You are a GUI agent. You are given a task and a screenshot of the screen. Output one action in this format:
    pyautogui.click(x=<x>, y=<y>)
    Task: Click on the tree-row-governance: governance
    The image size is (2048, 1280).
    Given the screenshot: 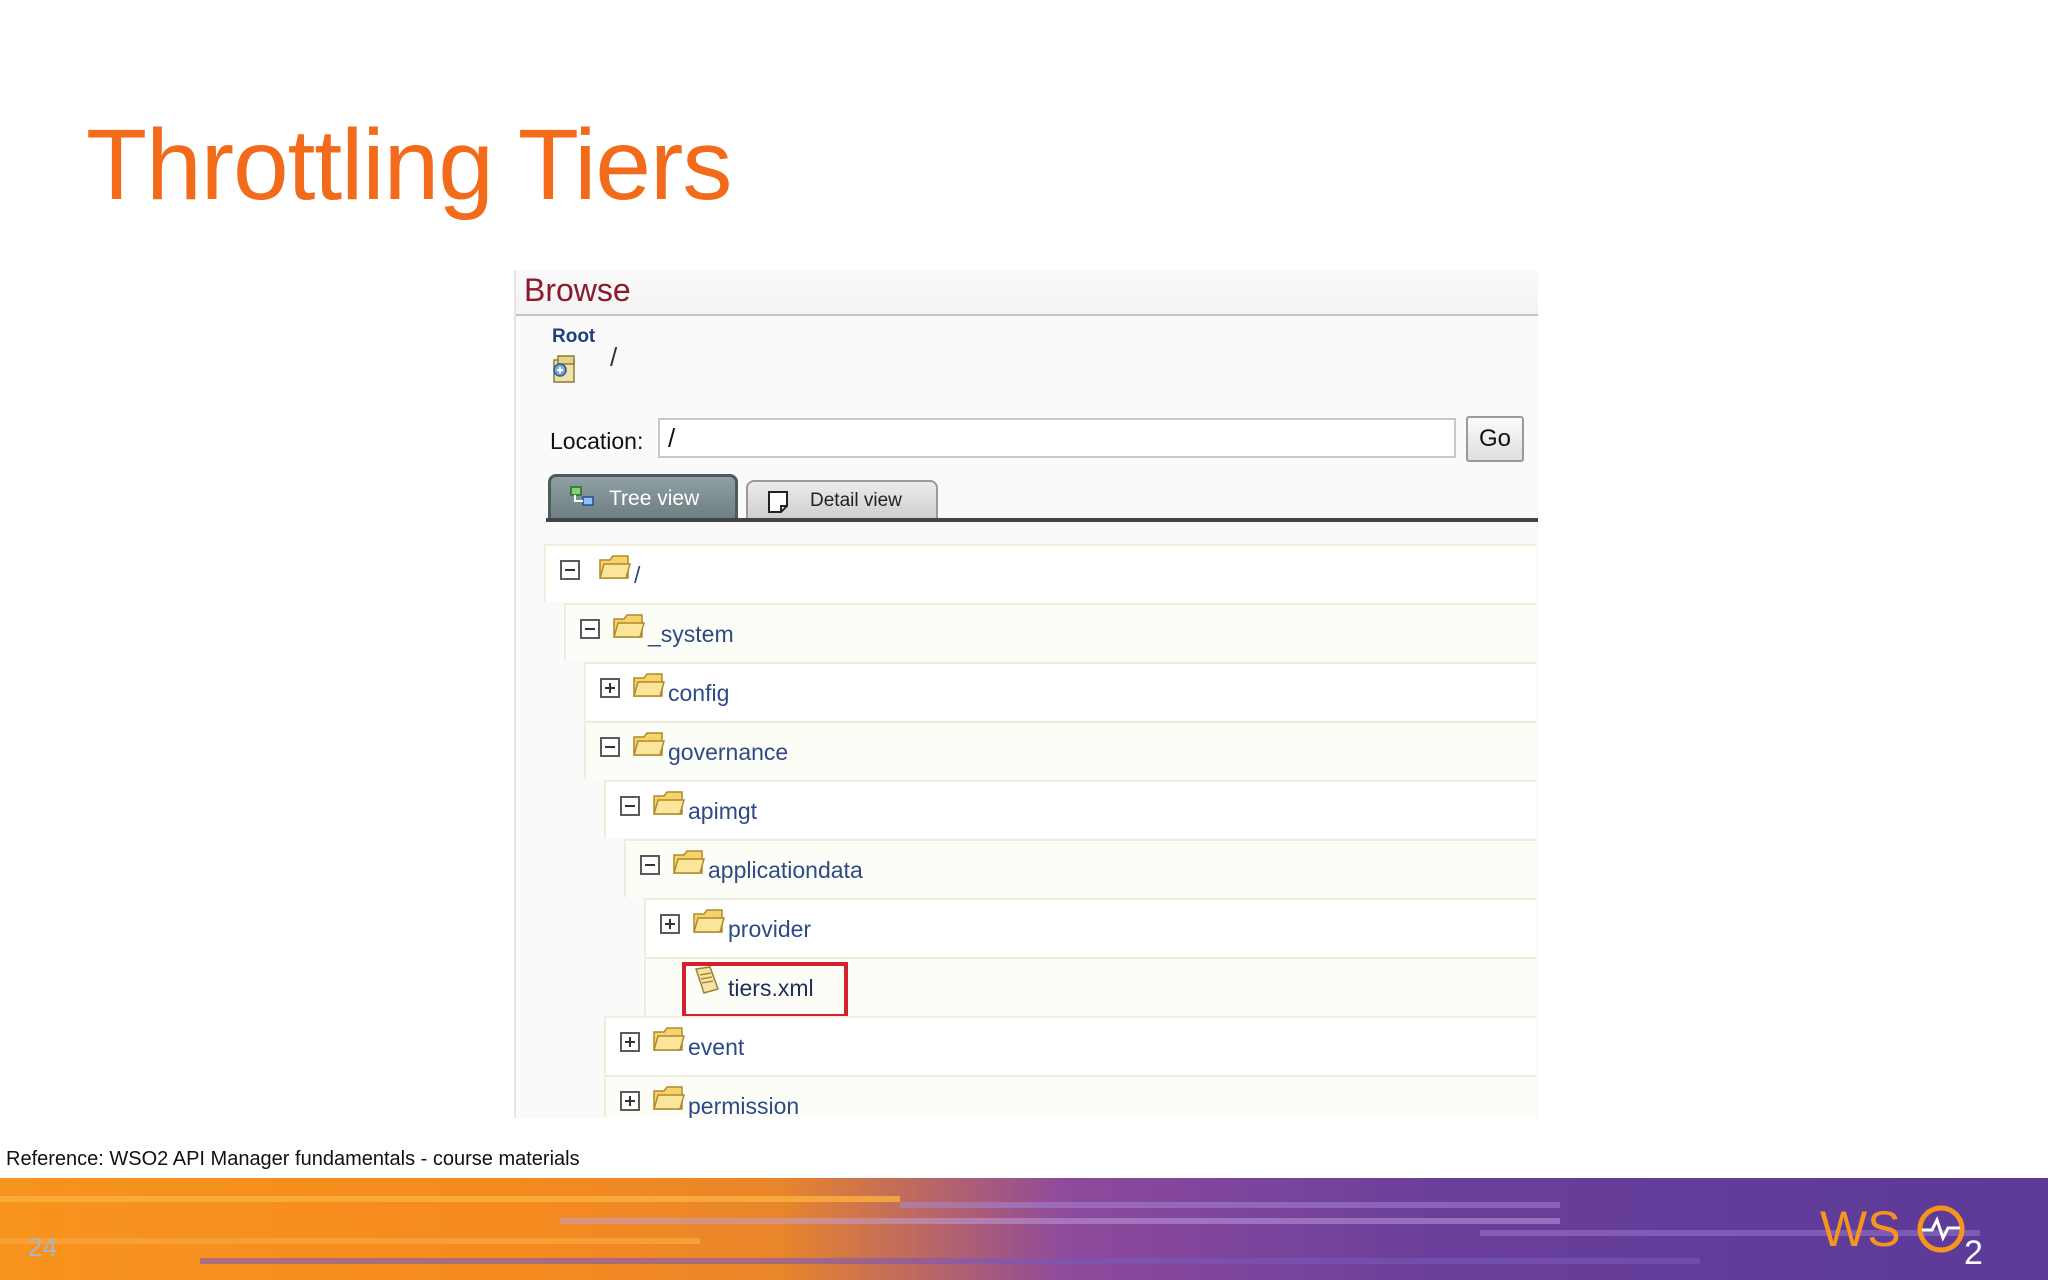 What is the action you would take?
    pyautogui.click(x=1060, y=750)
    